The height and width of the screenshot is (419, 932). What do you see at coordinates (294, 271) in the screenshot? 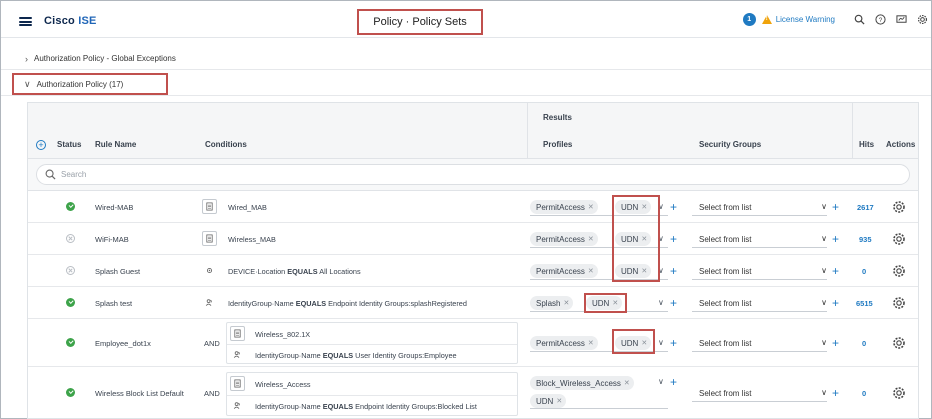
I see `condition-text: DEVICE·Location EQUALS All Locations` at bounding box center [294, 271].